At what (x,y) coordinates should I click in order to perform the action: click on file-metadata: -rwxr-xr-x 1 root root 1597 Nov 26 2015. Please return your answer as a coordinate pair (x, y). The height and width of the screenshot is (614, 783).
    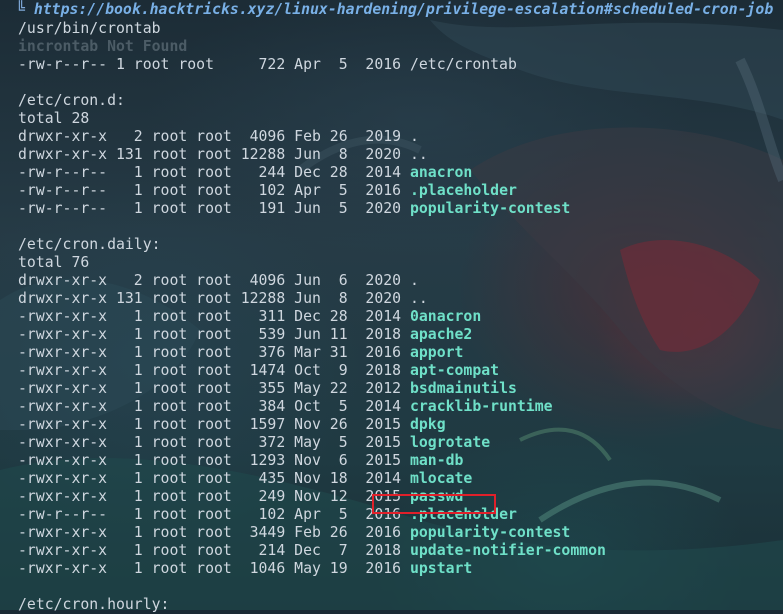
    Looking at the image, I should click on (214, 424).